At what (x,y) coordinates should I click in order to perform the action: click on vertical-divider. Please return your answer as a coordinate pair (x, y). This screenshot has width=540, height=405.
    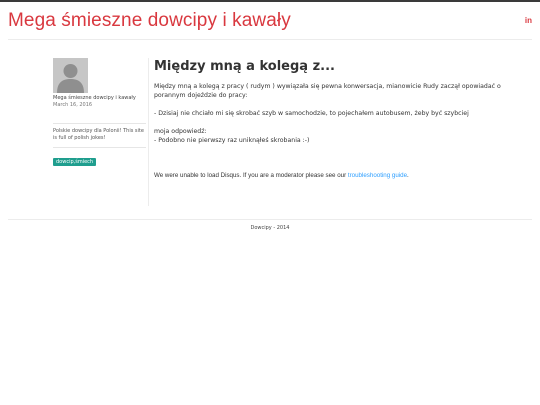
    Looking at the image, I should click on (148, 132).